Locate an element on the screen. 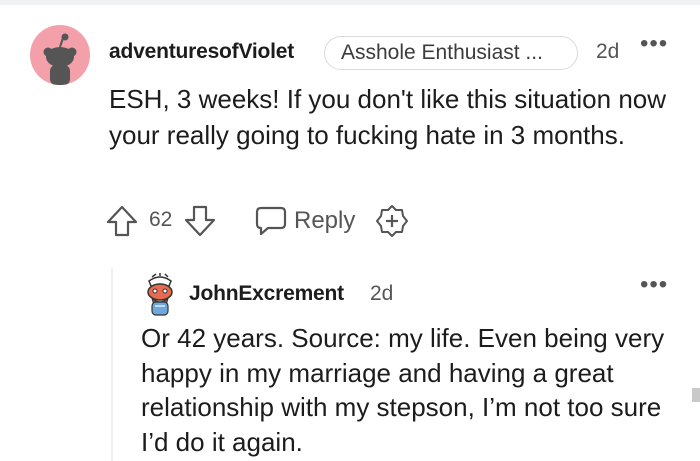  upvote-arrow-icon is located at coordinates (122, 221).